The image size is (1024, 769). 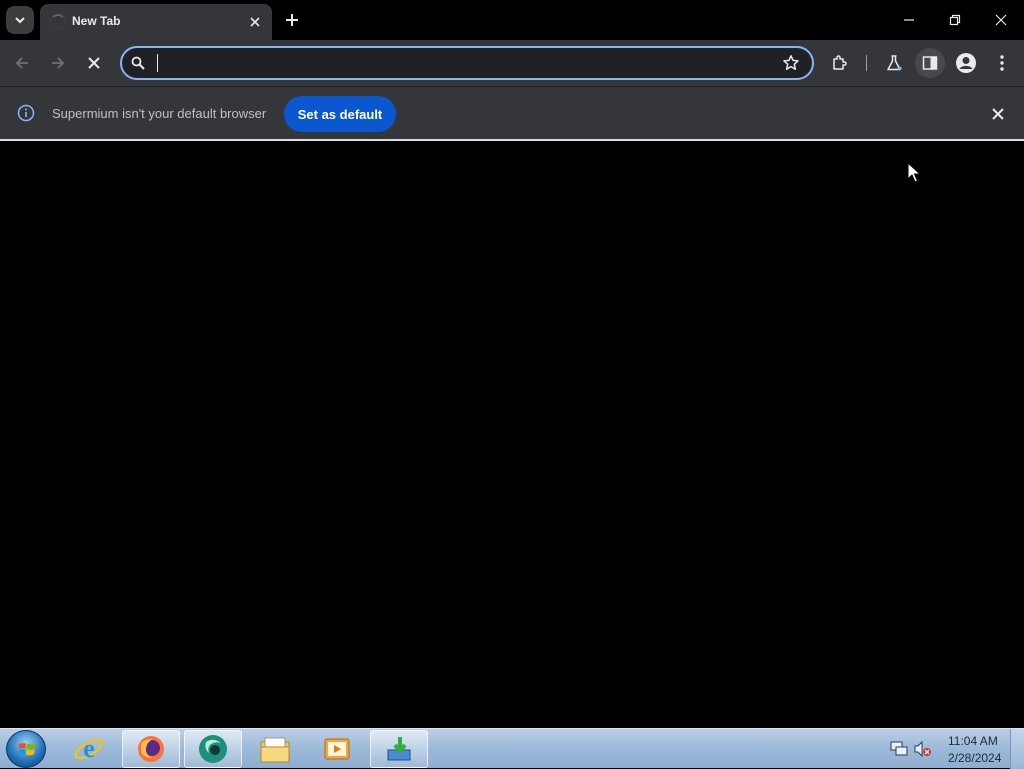 I want to click on taskbar-app-firefox, so click(x=151, y=749).